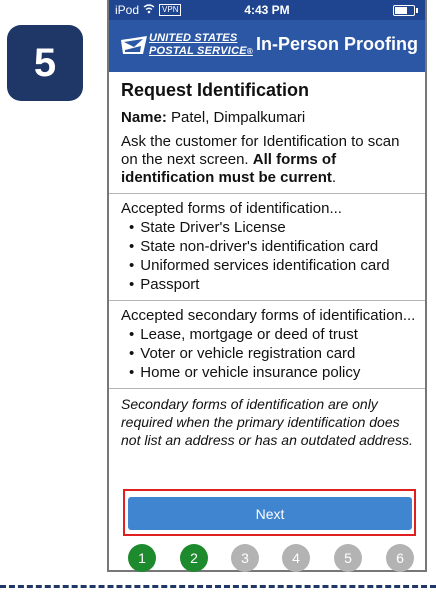 This screenshot has height=592, width=436. I want to click on usps-logo: UNITED STATES POSTAL SERVICE®, so click(187, 47).